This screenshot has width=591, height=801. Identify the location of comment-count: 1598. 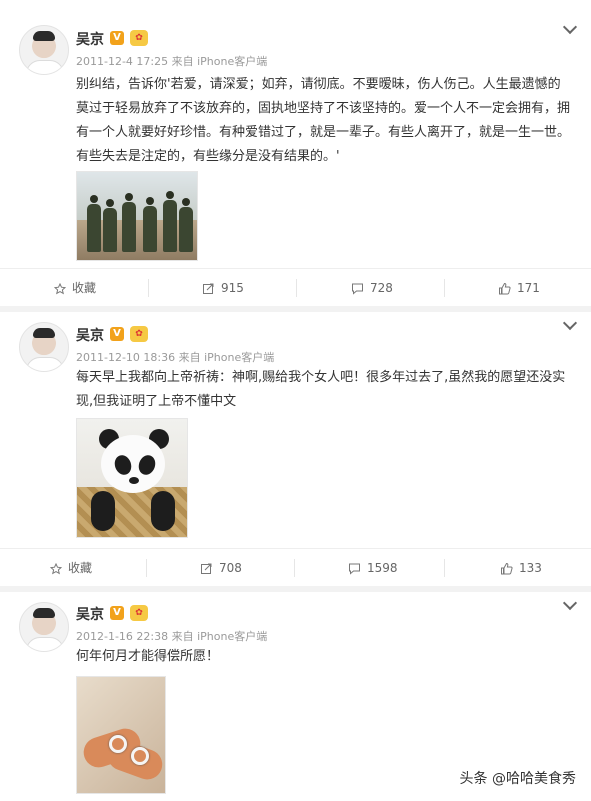
(382, 568).